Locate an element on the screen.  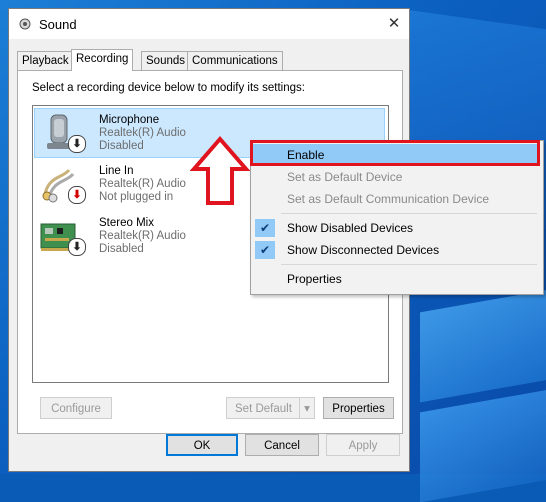
speaker-icon is located at coordinates (25, 24).